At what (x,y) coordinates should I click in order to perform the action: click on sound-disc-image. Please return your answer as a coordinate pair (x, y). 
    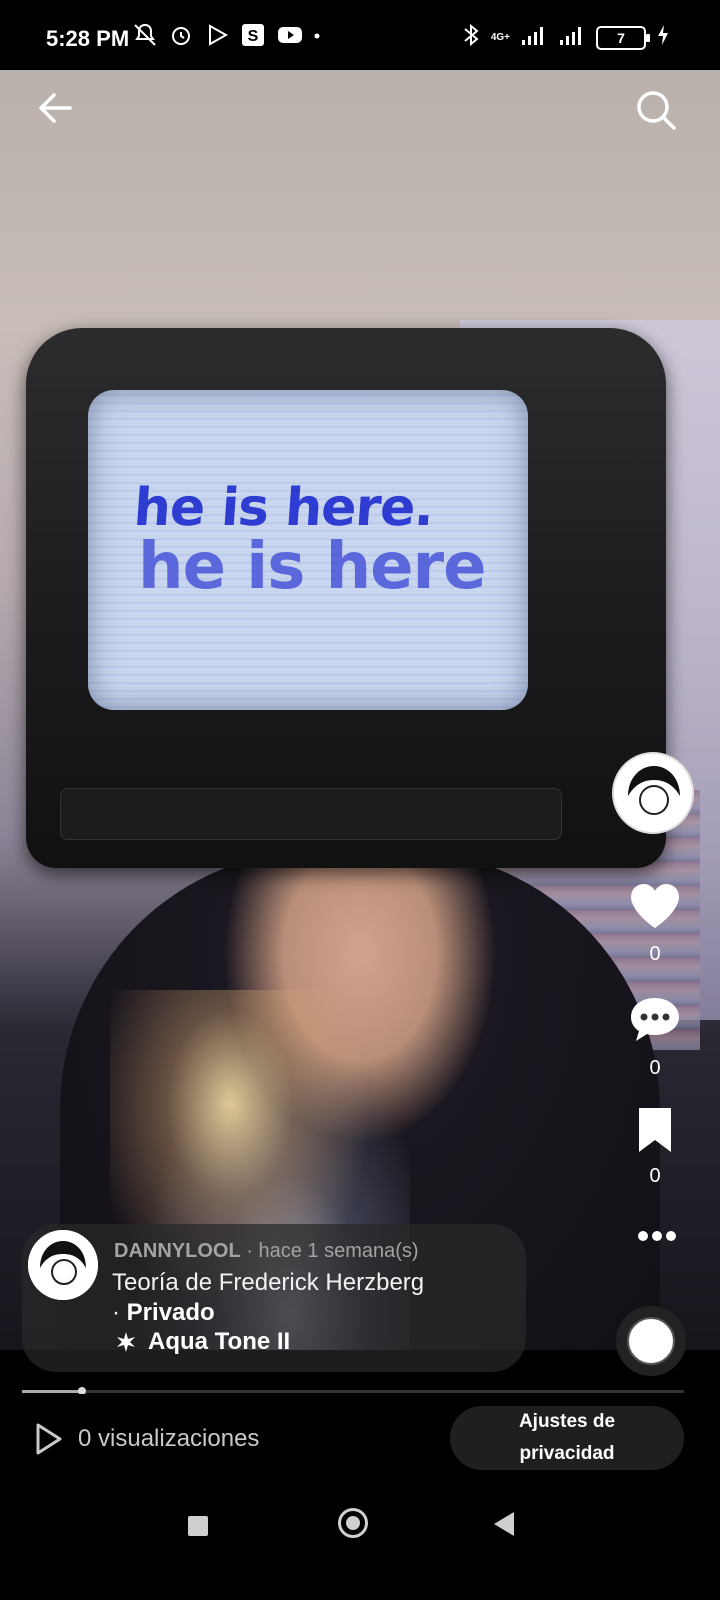
    Looking at the image, I should click on (651, 1341).